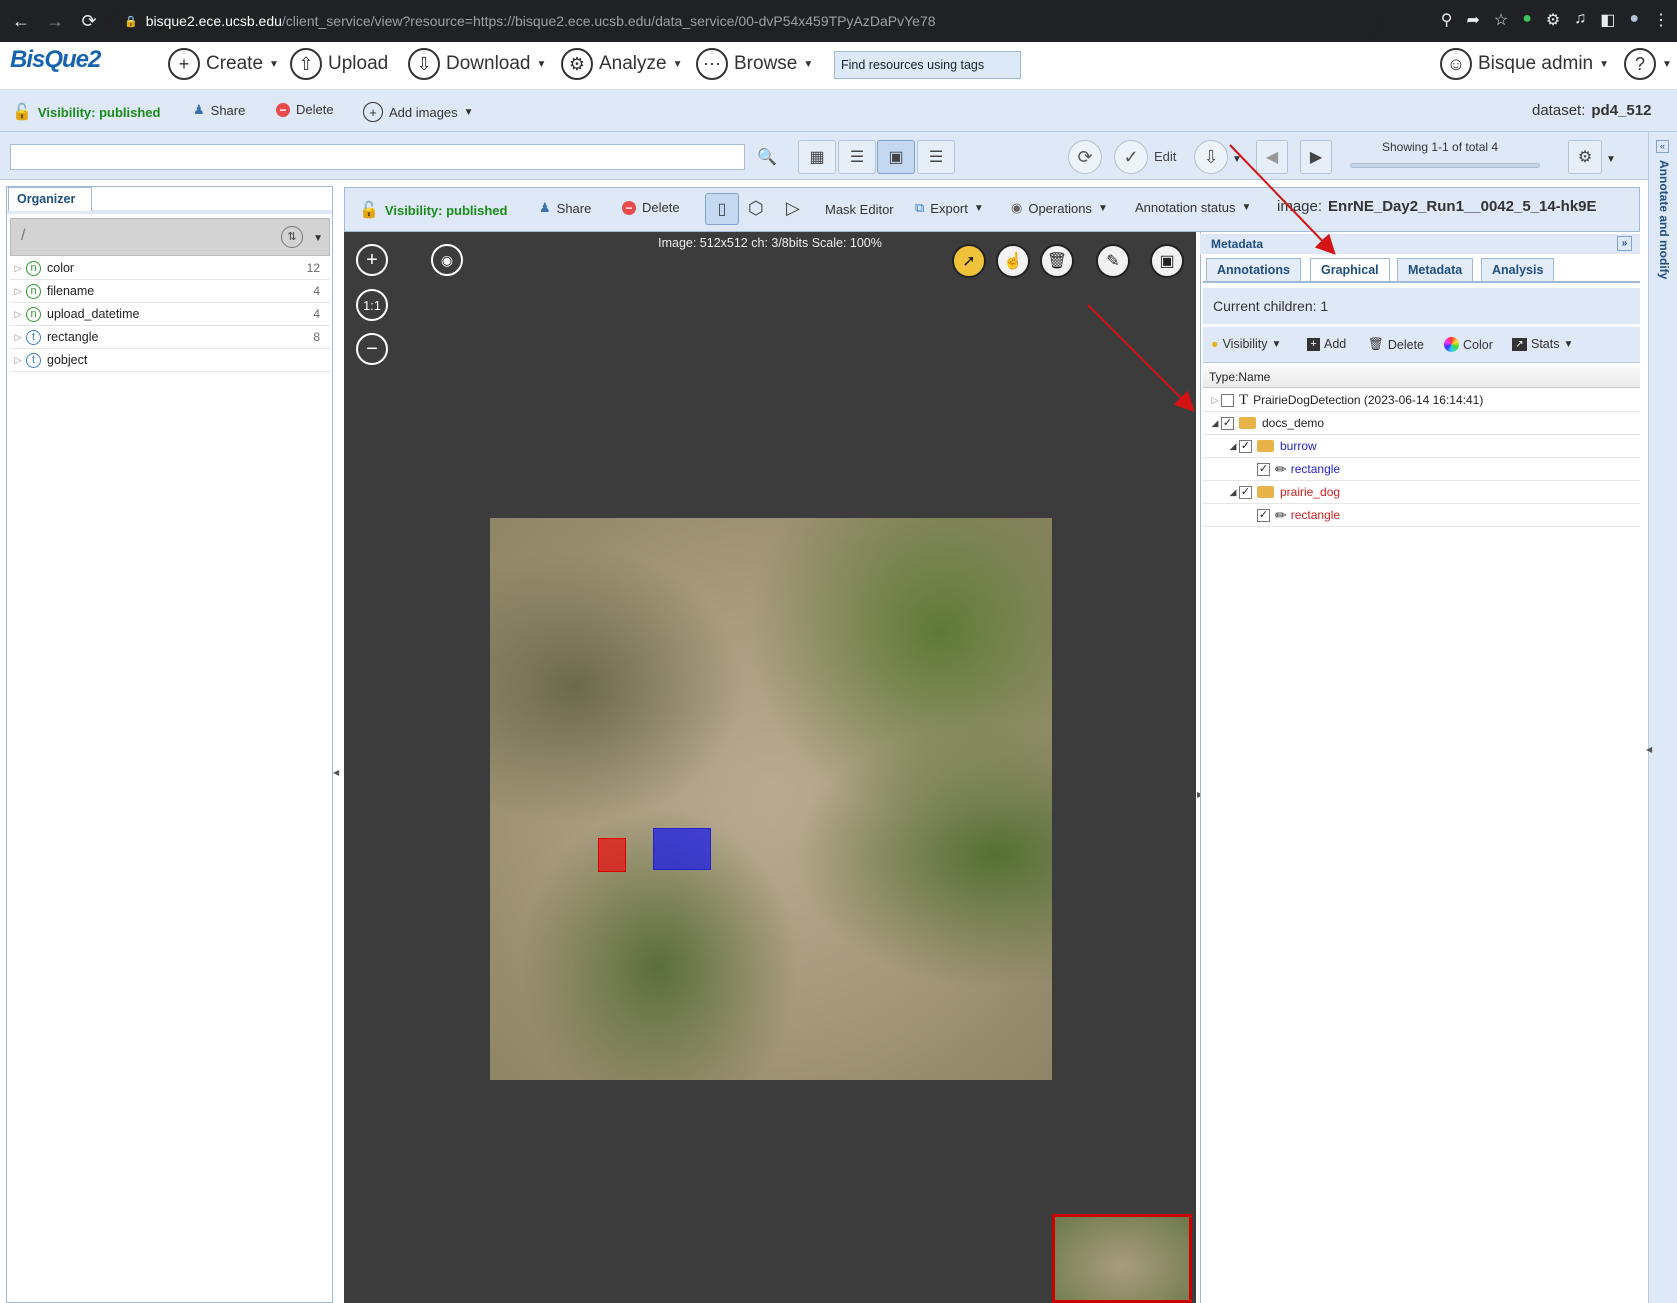 This screenshot has width=1677, height=1303. Describe the element at coordinates (377, 157) in the screenshot. I see `resource-search-input` at that location.